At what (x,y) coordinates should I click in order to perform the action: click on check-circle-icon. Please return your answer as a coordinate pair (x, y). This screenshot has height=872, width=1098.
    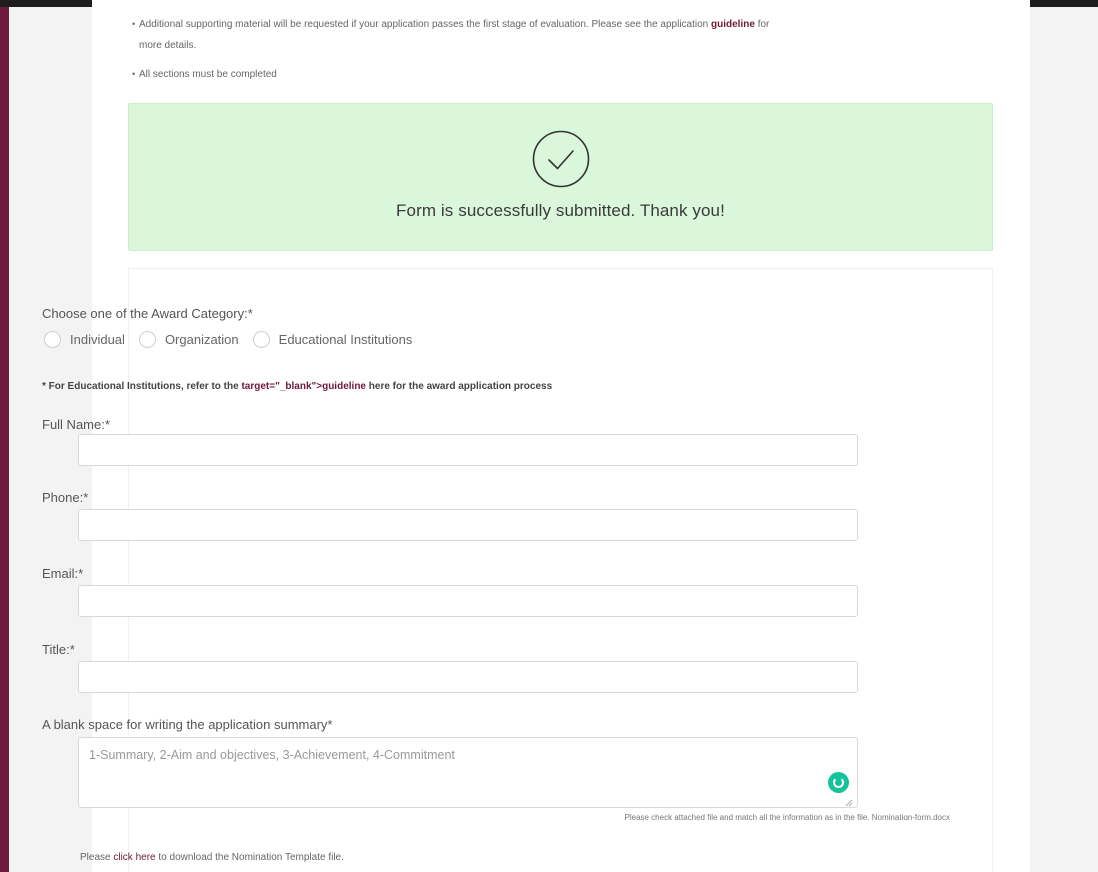
    Looking at the image, I should click on (561, 159).